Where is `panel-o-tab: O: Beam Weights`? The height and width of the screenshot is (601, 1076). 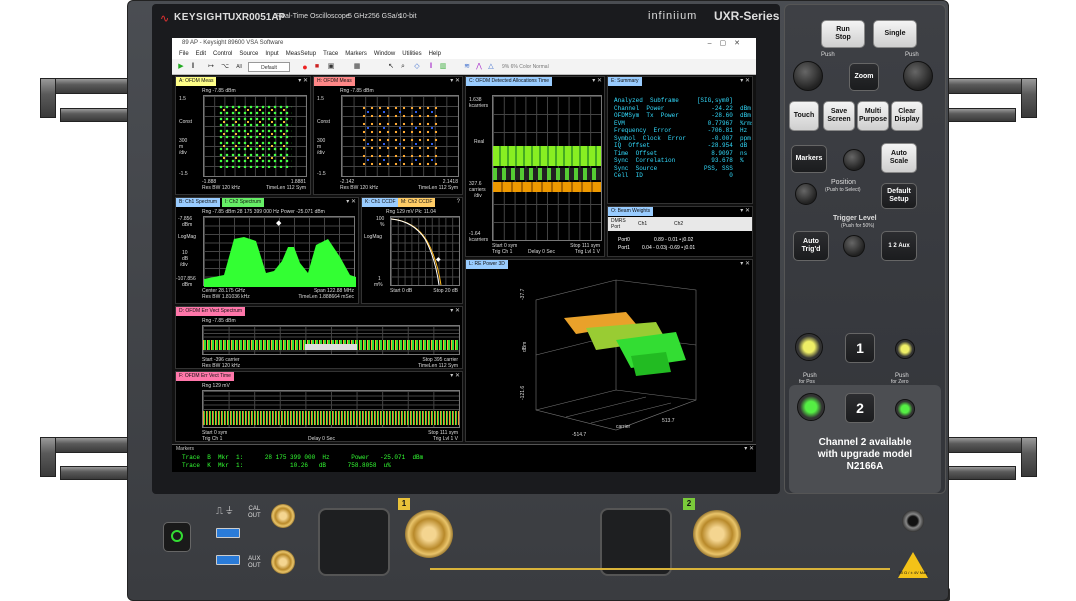
panel-o-tab: O: Beam Weights is located at coordinates (631, 211).